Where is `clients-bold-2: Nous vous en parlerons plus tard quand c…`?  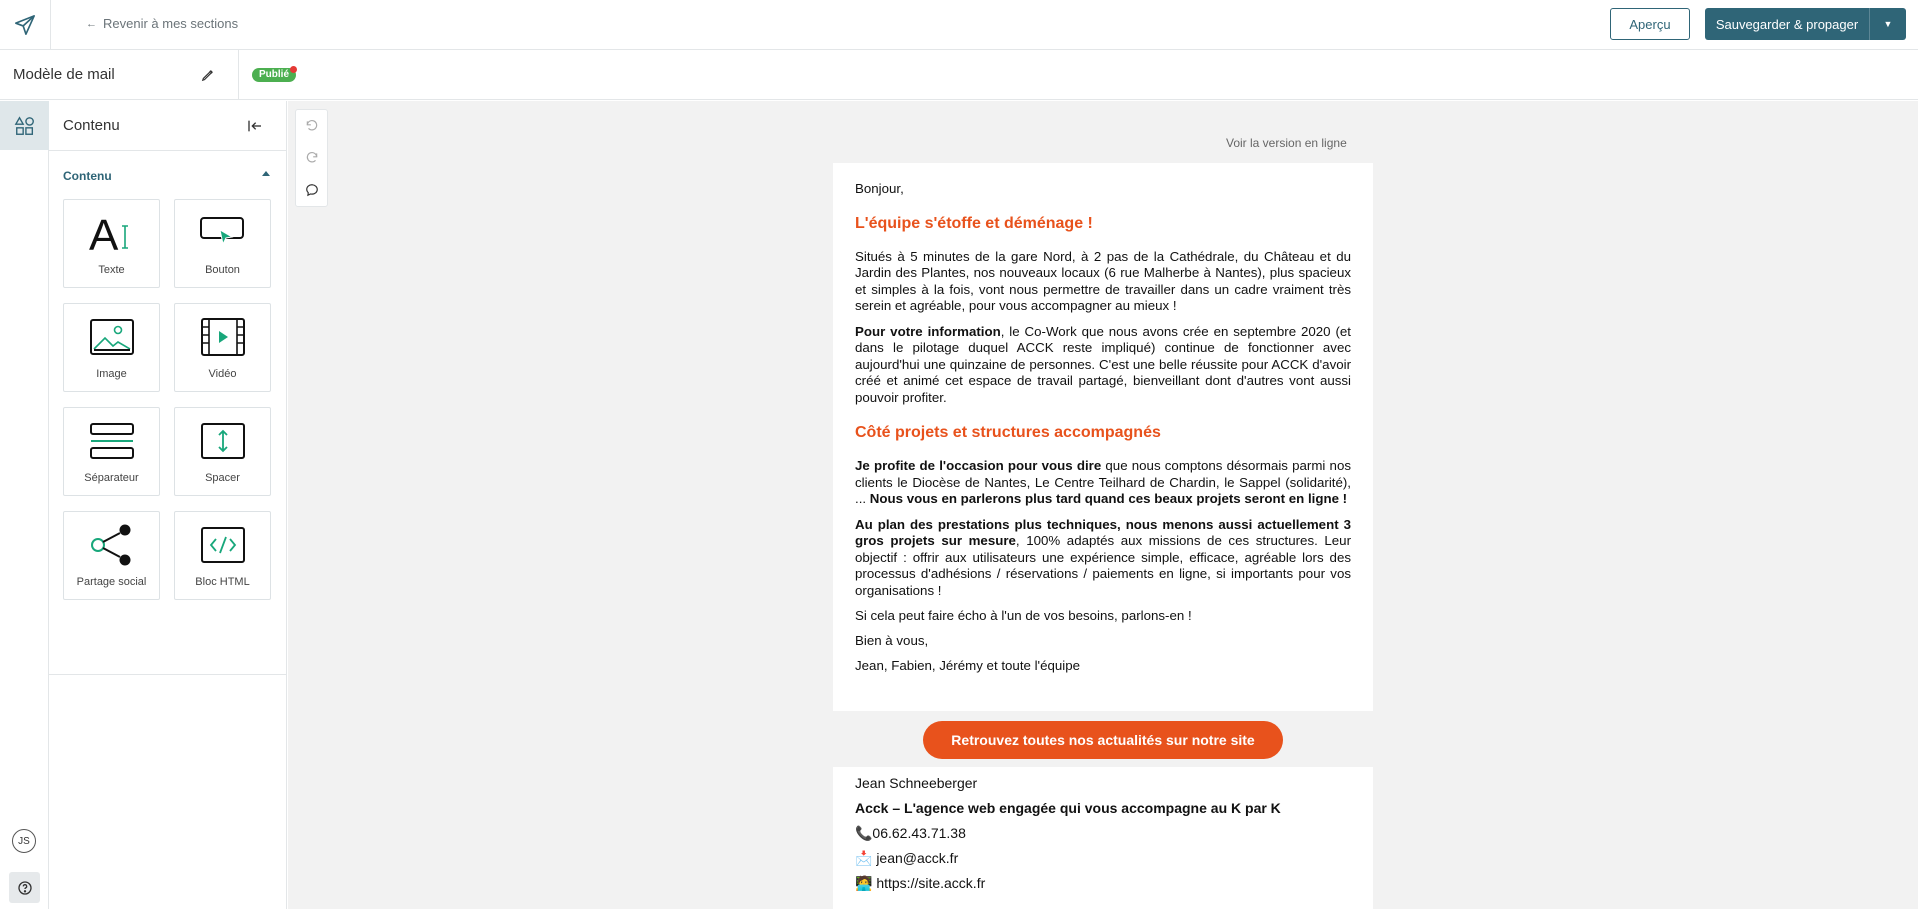 clients-bold-2: Nous vous en parlerons plus tard quand c… is located at coordinates (1108, 498).